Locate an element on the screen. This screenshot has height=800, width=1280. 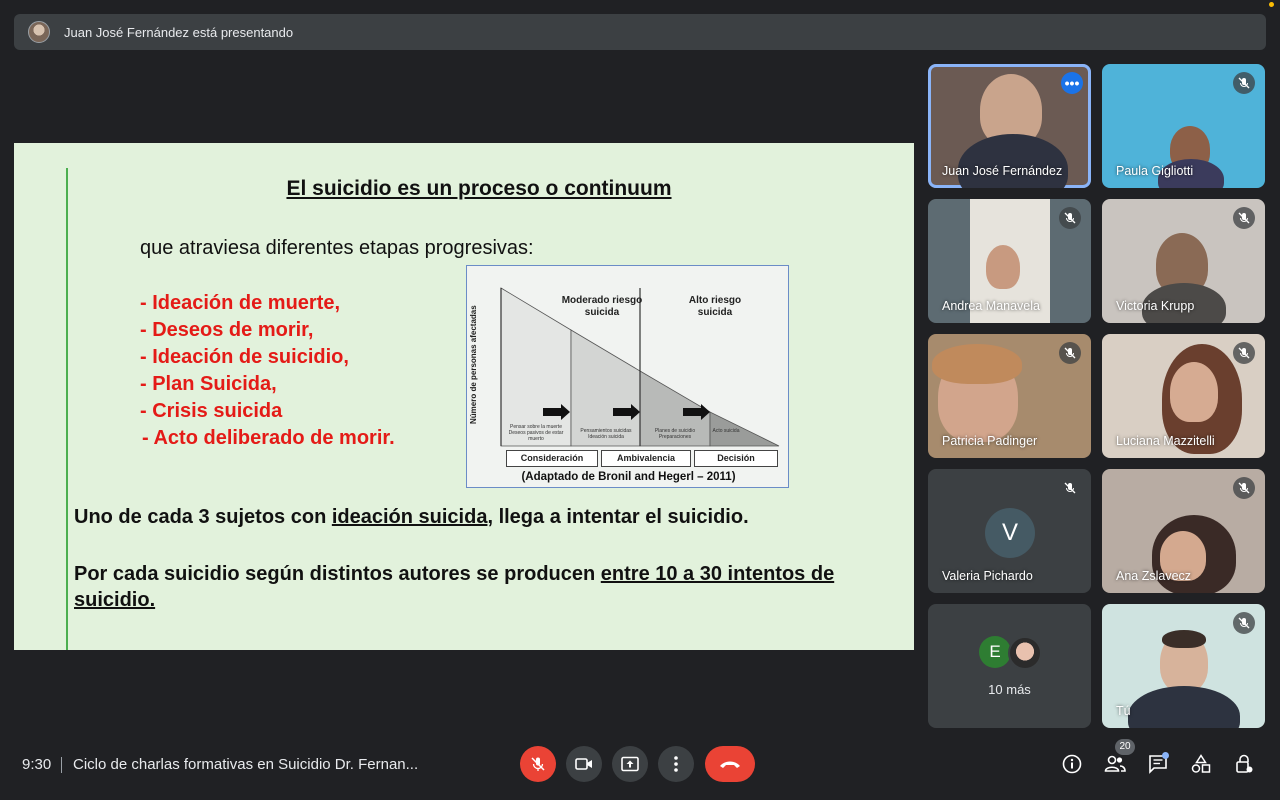
present-screen-icon is located at coordinates (630, 764).